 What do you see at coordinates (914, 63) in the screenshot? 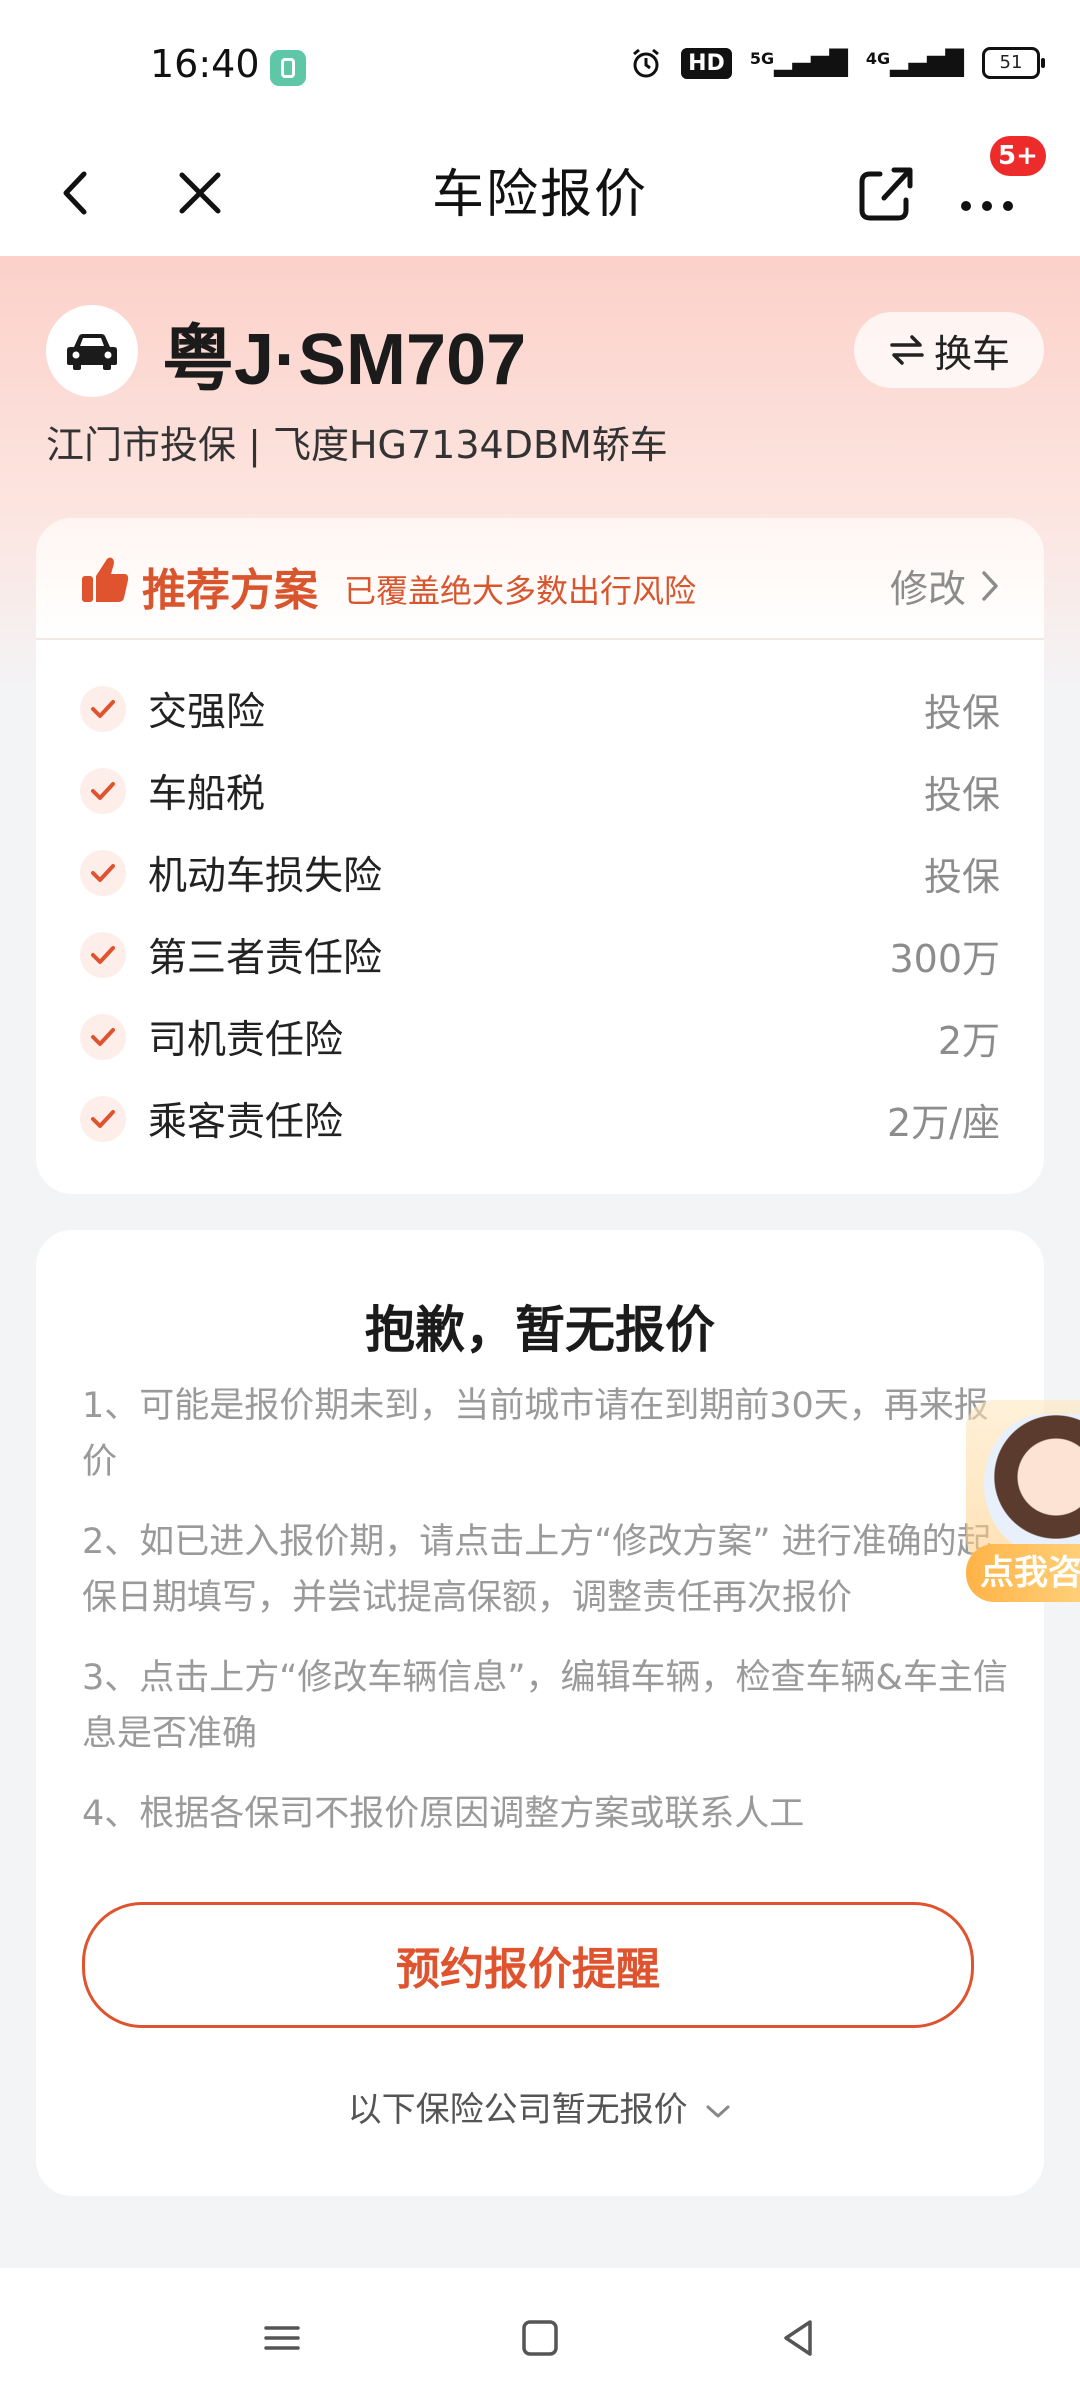
I see `signal-4g-icon: 4G▂▄▆█` at bounding box center [914, 63].